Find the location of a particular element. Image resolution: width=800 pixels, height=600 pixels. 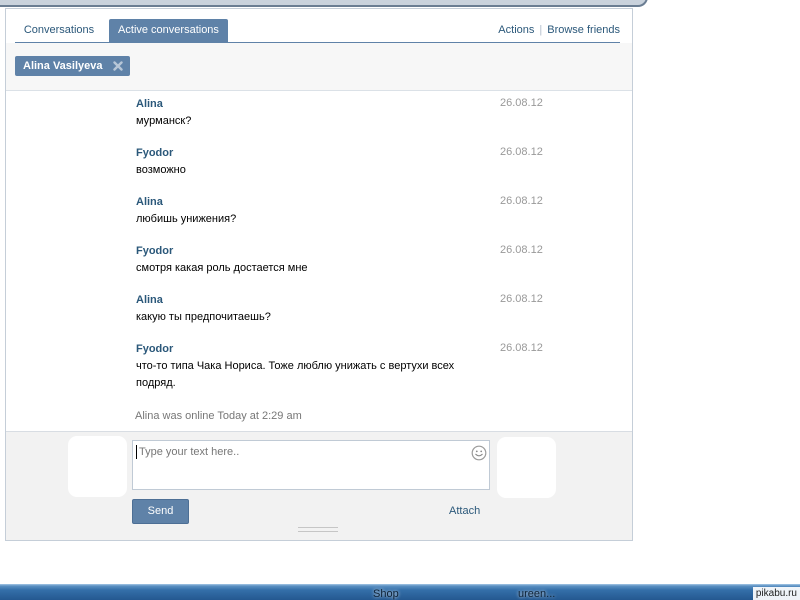

close-icon is located at coordinates (118, 66).